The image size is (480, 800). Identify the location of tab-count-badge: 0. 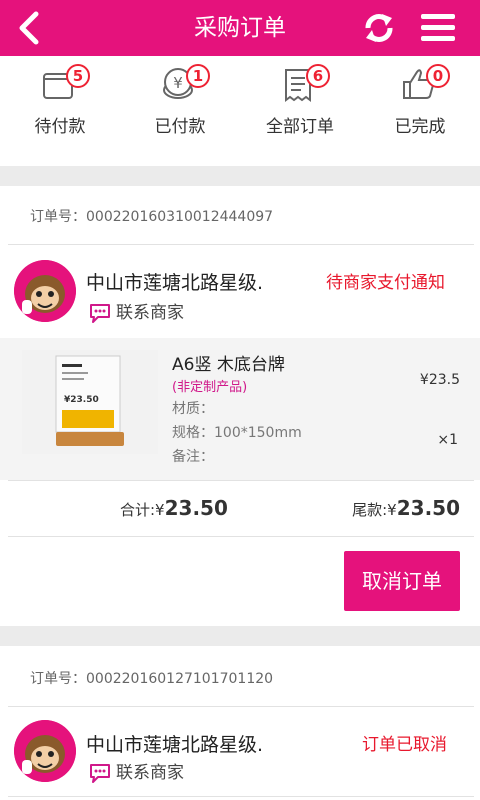
(438, 76).